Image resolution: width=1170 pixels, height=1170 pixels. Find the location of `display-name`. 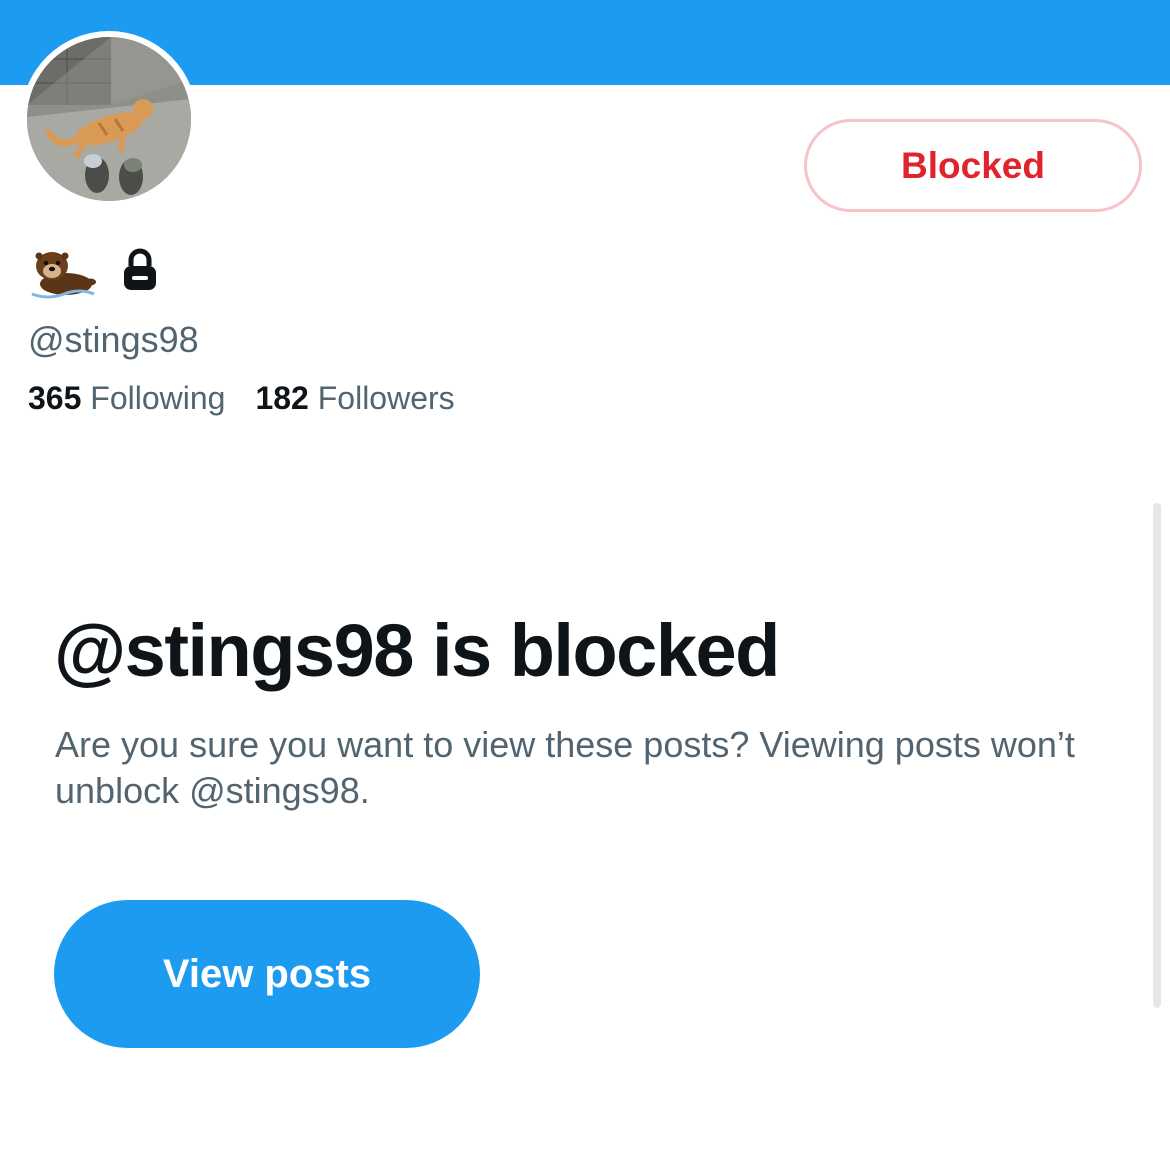

display-name is located at coordinates (93, 270).